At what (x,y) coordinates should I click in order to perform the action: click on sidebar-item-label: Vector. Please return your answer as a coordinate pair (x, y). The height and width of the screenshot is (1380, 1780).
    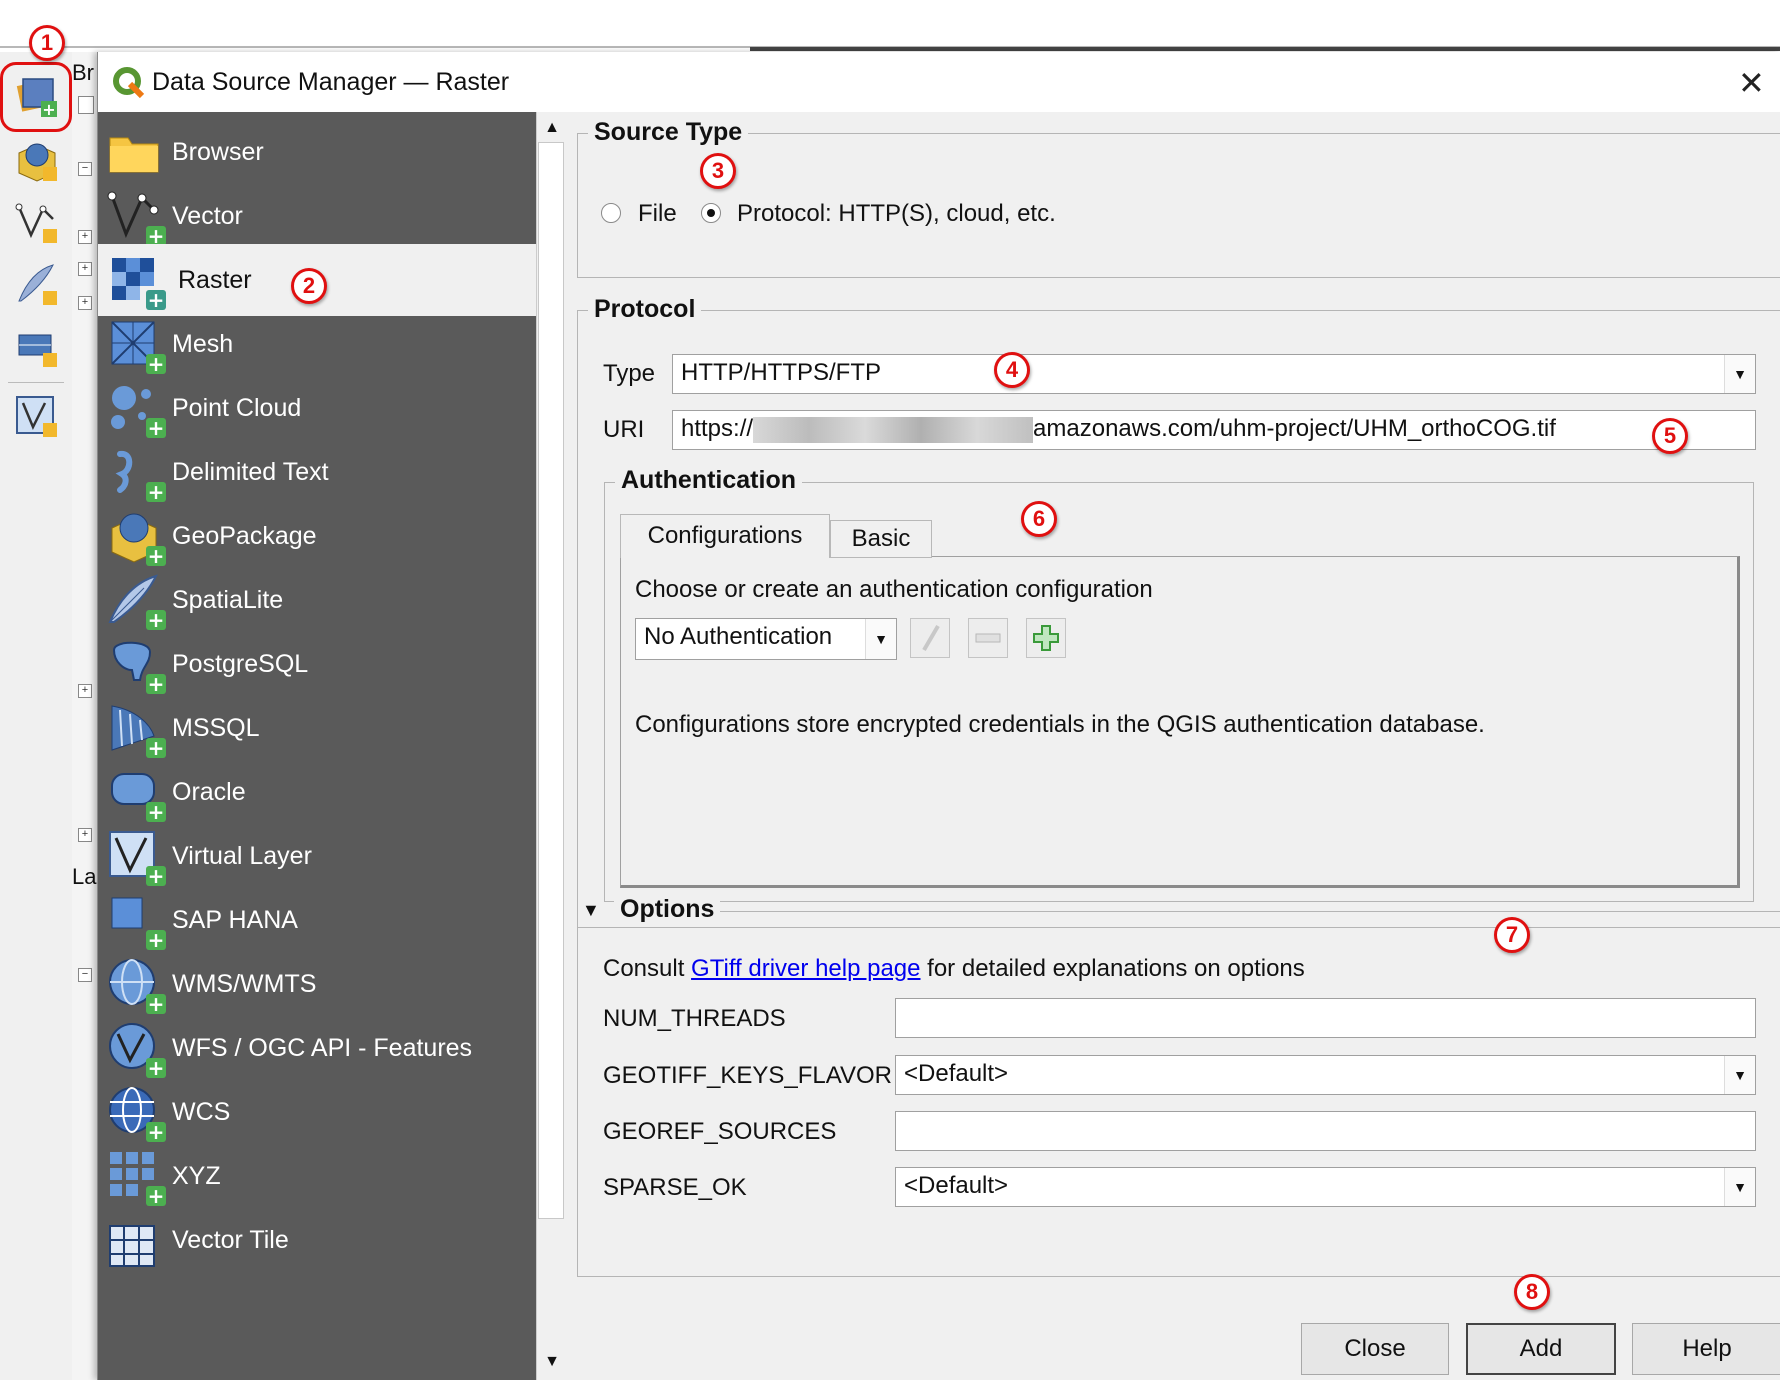
    Looking at the image, I should click on (207, 215).